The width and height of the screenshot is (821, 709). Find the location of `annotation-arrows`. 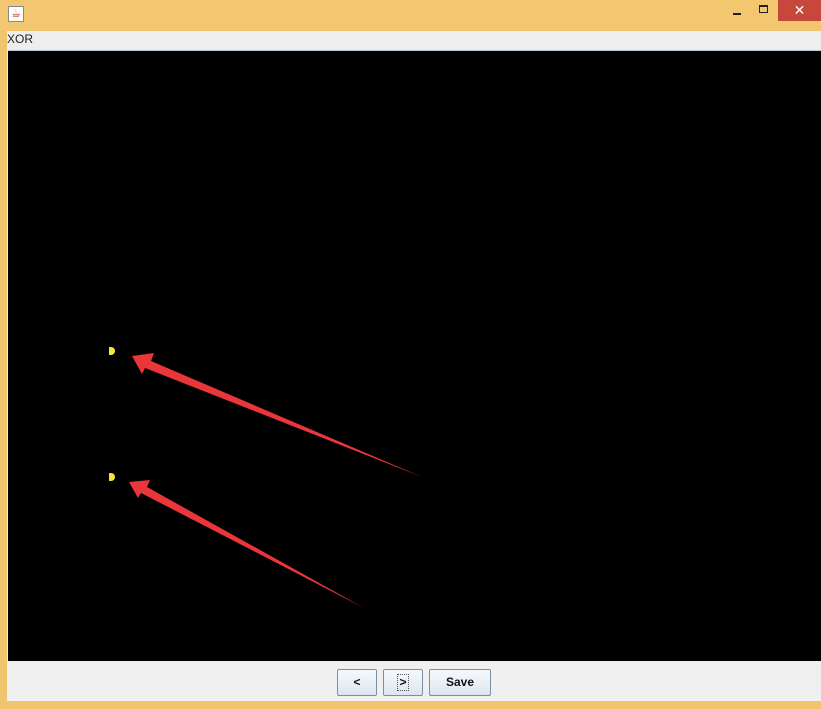

annotation-arrows is located at coordinates (275, 480).